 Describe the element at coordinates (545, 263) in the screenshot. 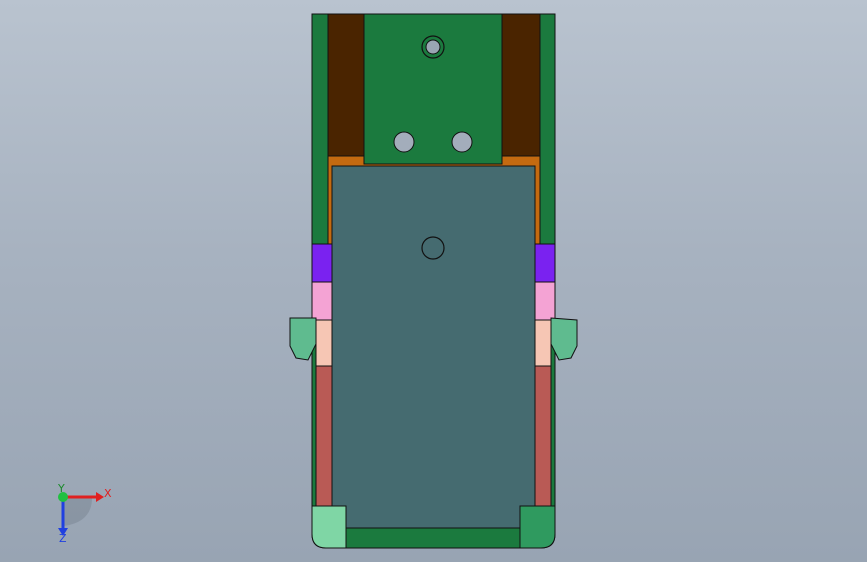

I see `purple-spacer-right` at that location.